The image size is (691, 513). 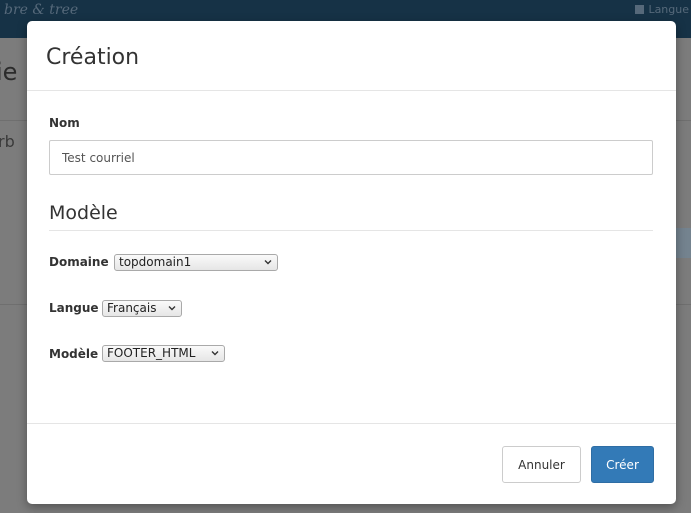 What do you see at coordinates (155, 262) in the screenshot?
I see `domaine-select-value: topdomain1` at bounding box center [155, 262].